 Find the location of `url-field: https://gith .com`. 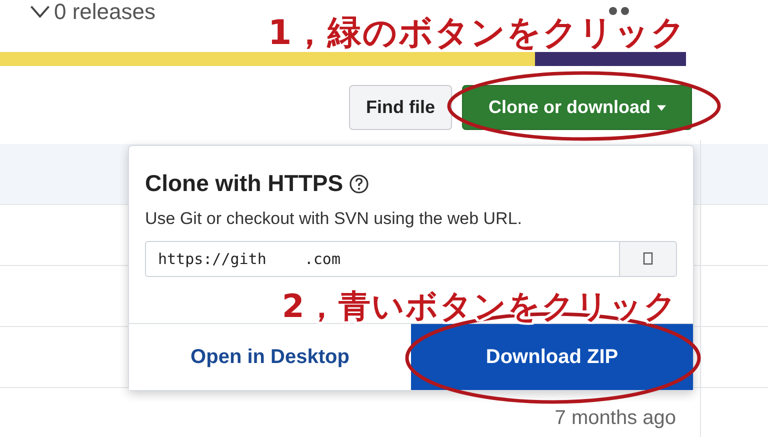

url-field: https://gith .com is located at coordinates (382, 259).